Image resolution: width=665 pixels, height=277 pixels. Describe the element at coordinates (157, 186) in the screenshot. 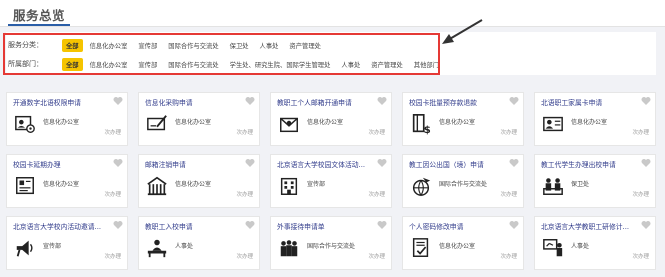

I see `mailbox-gate-icon` at that location.